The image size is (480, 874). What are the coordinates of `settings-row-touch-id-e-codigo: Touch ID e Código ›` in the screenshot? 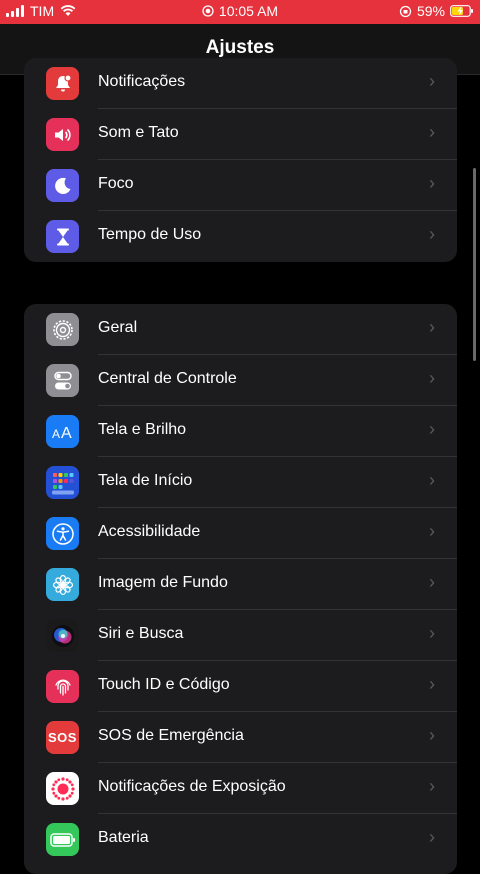 It's located at (240, 686).